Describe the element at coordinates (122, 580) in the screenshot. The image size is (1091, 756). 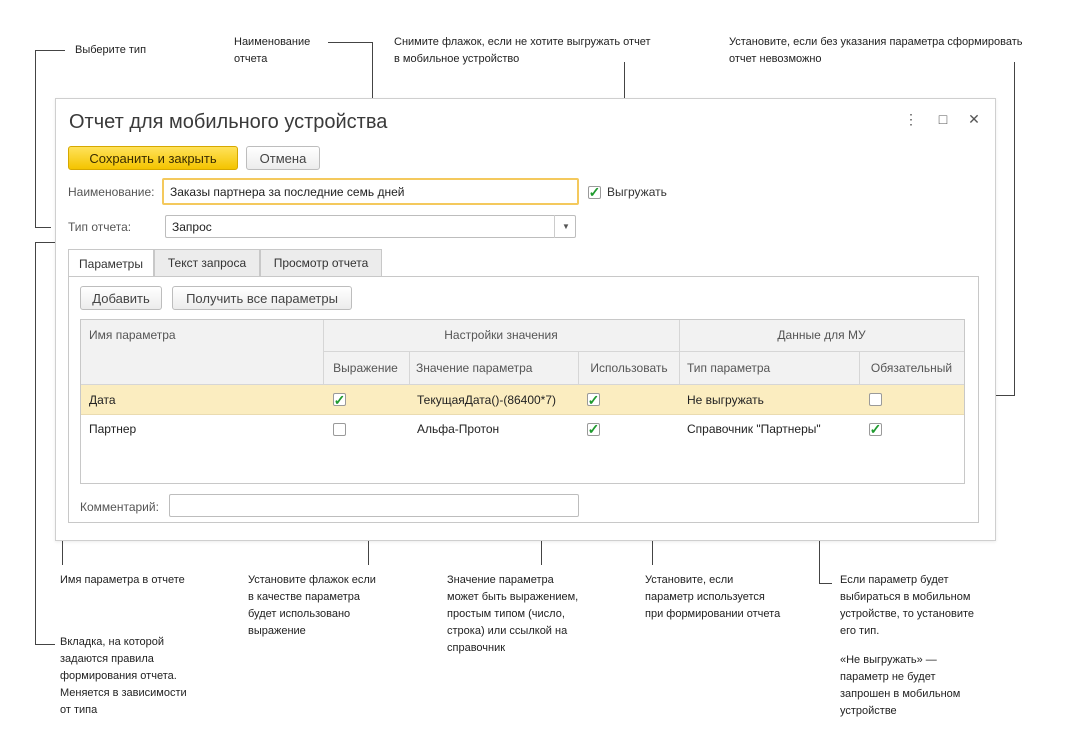
I see `annotation-param-name: Имя параметра в отчете` at that location.